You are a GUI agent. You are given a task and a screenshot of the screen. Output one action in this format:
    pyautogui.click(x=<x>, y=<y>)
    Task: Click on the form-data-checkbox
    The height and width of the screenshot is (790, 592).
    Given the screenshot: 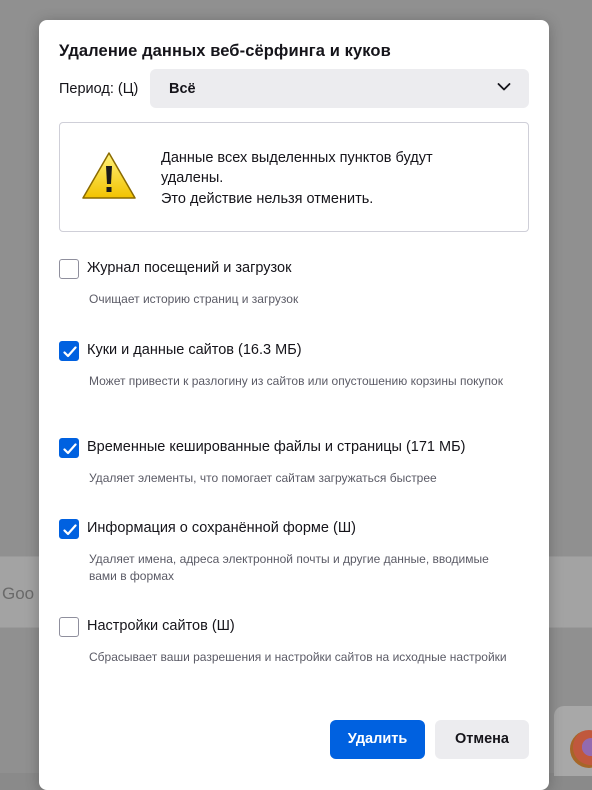 What is the action you would take?
    pyautogui.click(x=69, y=529)
    